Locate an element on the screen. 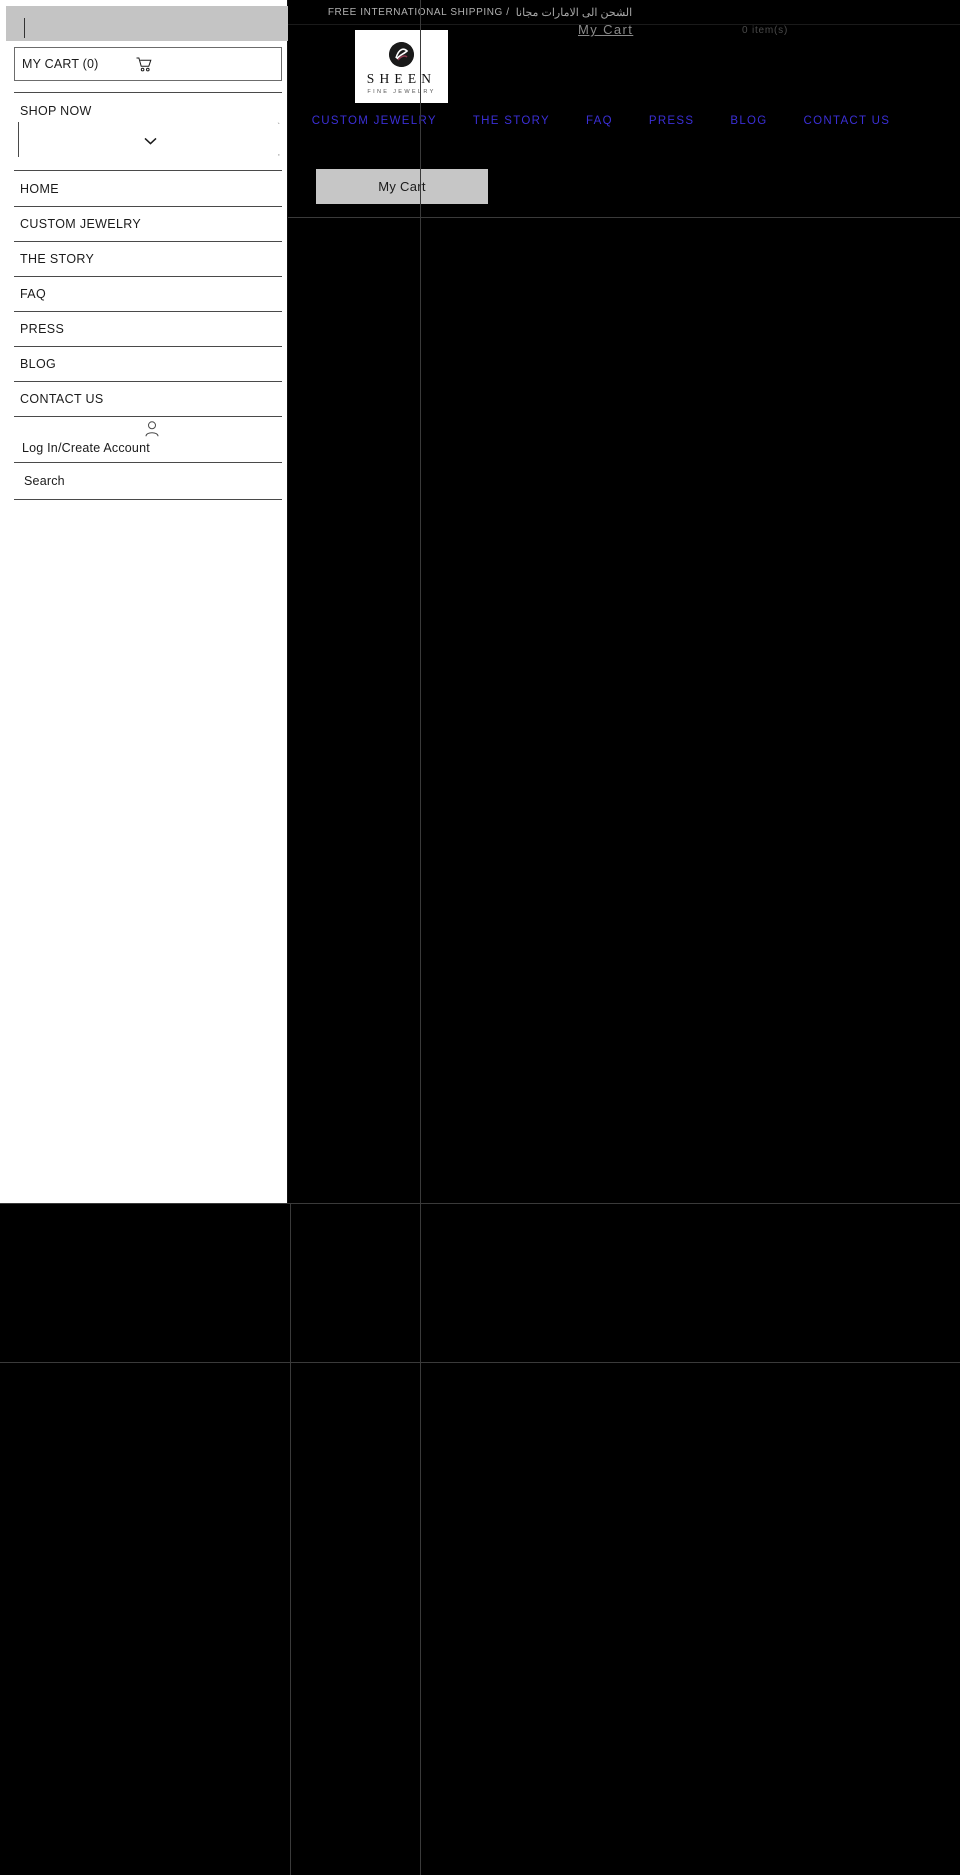  shop-now-label: SHOP NOW is located at coordinates (56, 111).